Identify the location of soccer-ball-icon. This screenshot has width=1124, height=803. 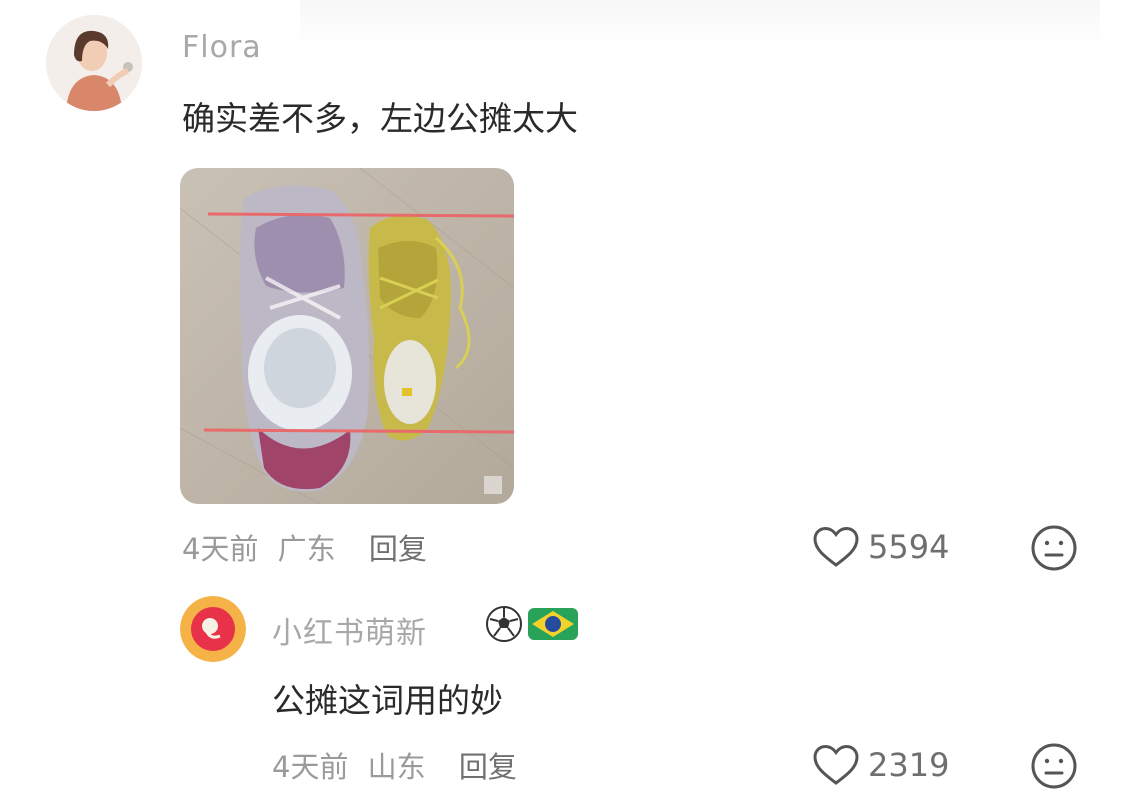
(504, 624).